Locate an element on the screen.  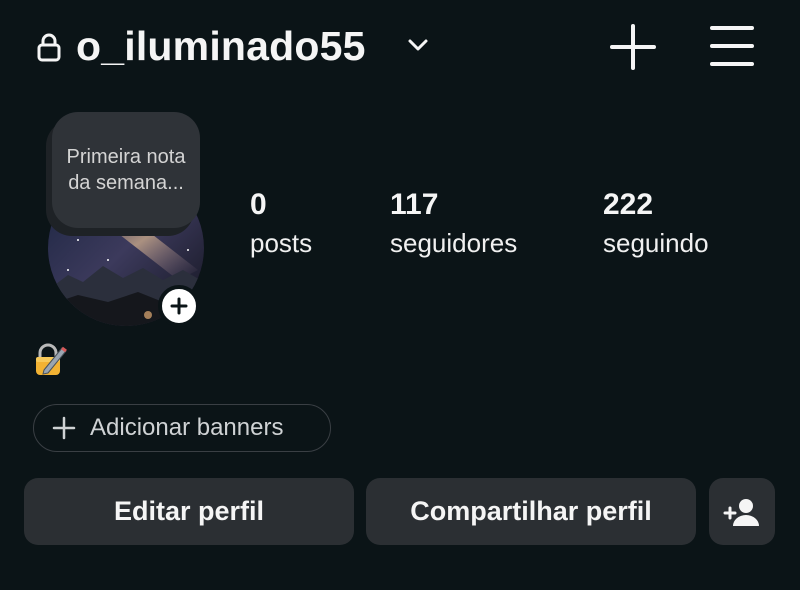
lock-icon is located at coordinates (49, 47).